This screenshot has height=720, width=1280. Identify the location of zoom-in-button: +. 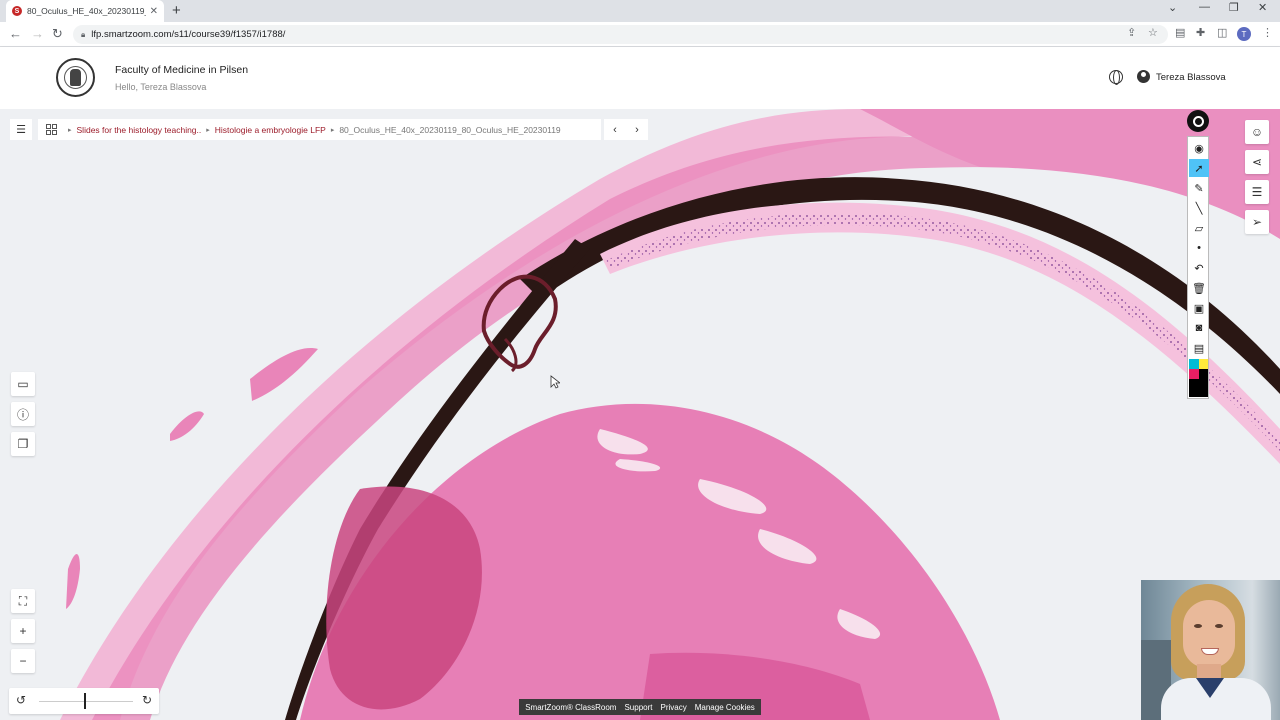
(23, 631).